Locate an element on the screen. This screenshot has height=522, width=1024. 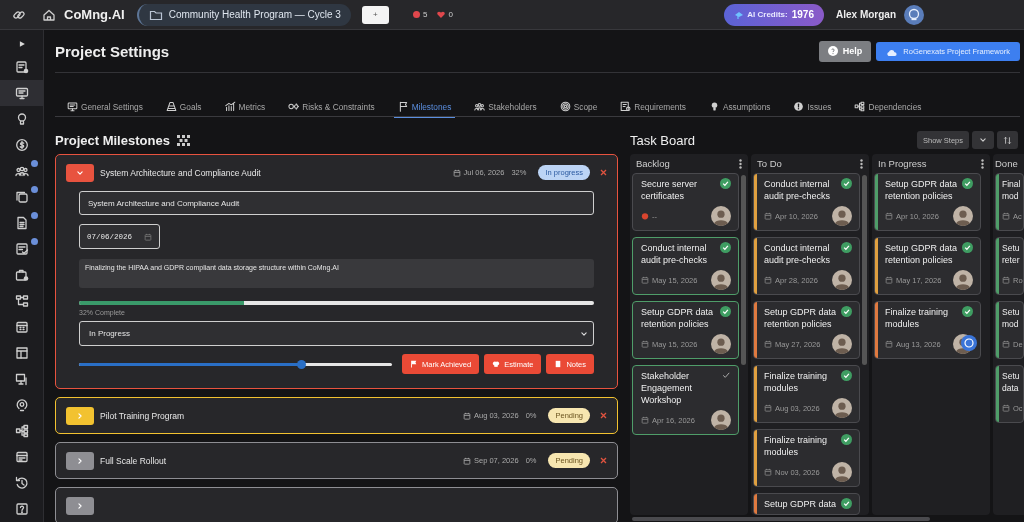
tab: Stakeholders is located at coordinates (505, 109).